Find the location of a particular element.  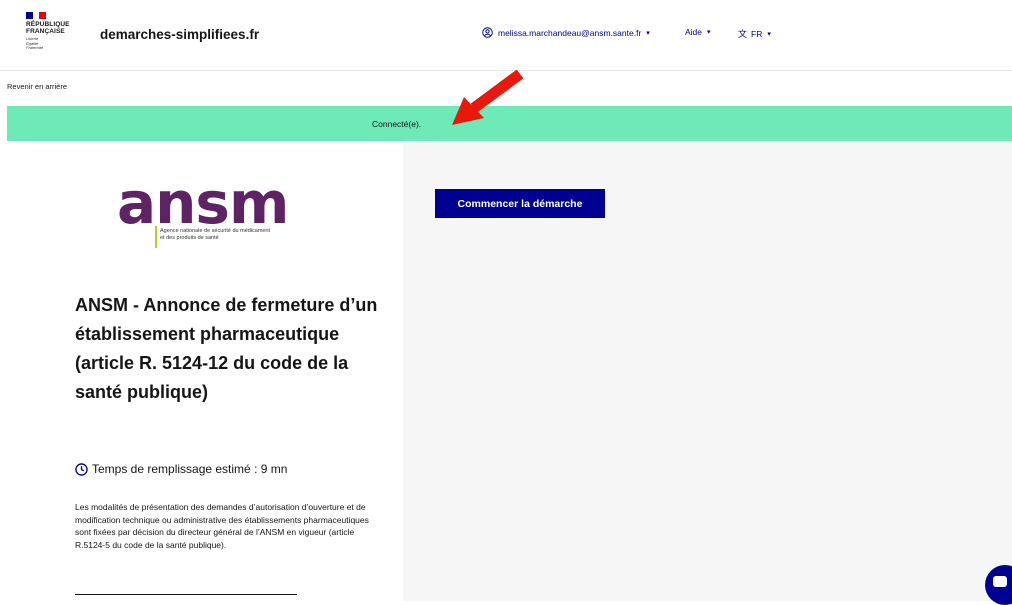

back-link: Revenir en arrière is located at coordinates (37, 86).